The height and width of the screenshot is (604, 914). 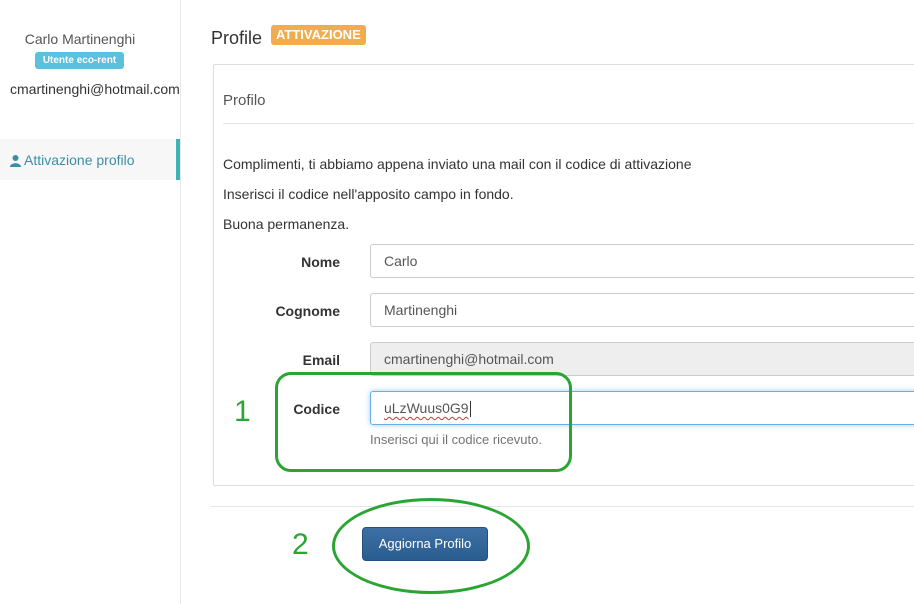 What do you see at coordinates (95, 89) in the screenshot?
I see `user-email: cmartinenghi@hotmail.com` at bounding box center [95, 89].